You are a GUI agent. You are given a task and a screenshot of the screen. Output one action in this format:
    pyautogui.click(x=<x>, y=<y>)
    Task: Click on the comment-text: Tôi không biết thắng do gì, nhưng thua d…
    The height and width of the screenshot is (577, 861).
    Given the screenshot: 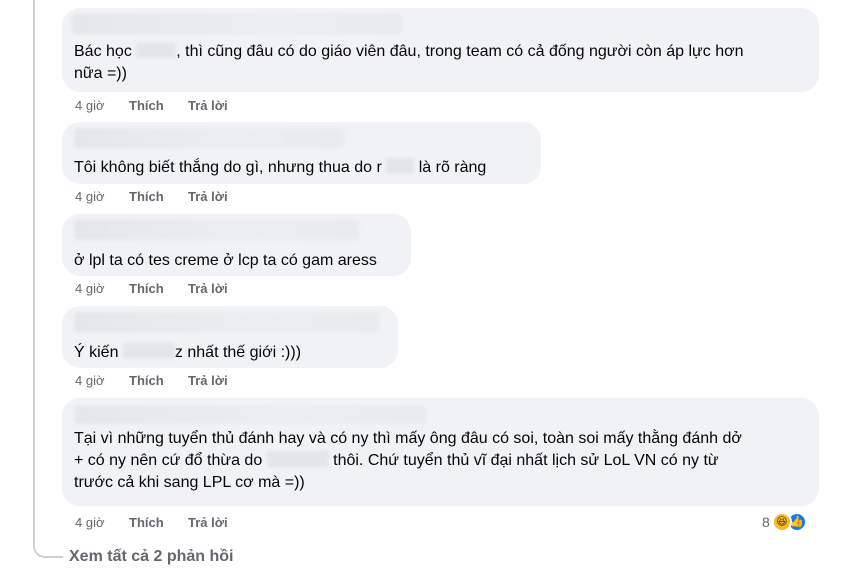 What is the action you would take?
    pyautogui.click(x=280, y=167)
    